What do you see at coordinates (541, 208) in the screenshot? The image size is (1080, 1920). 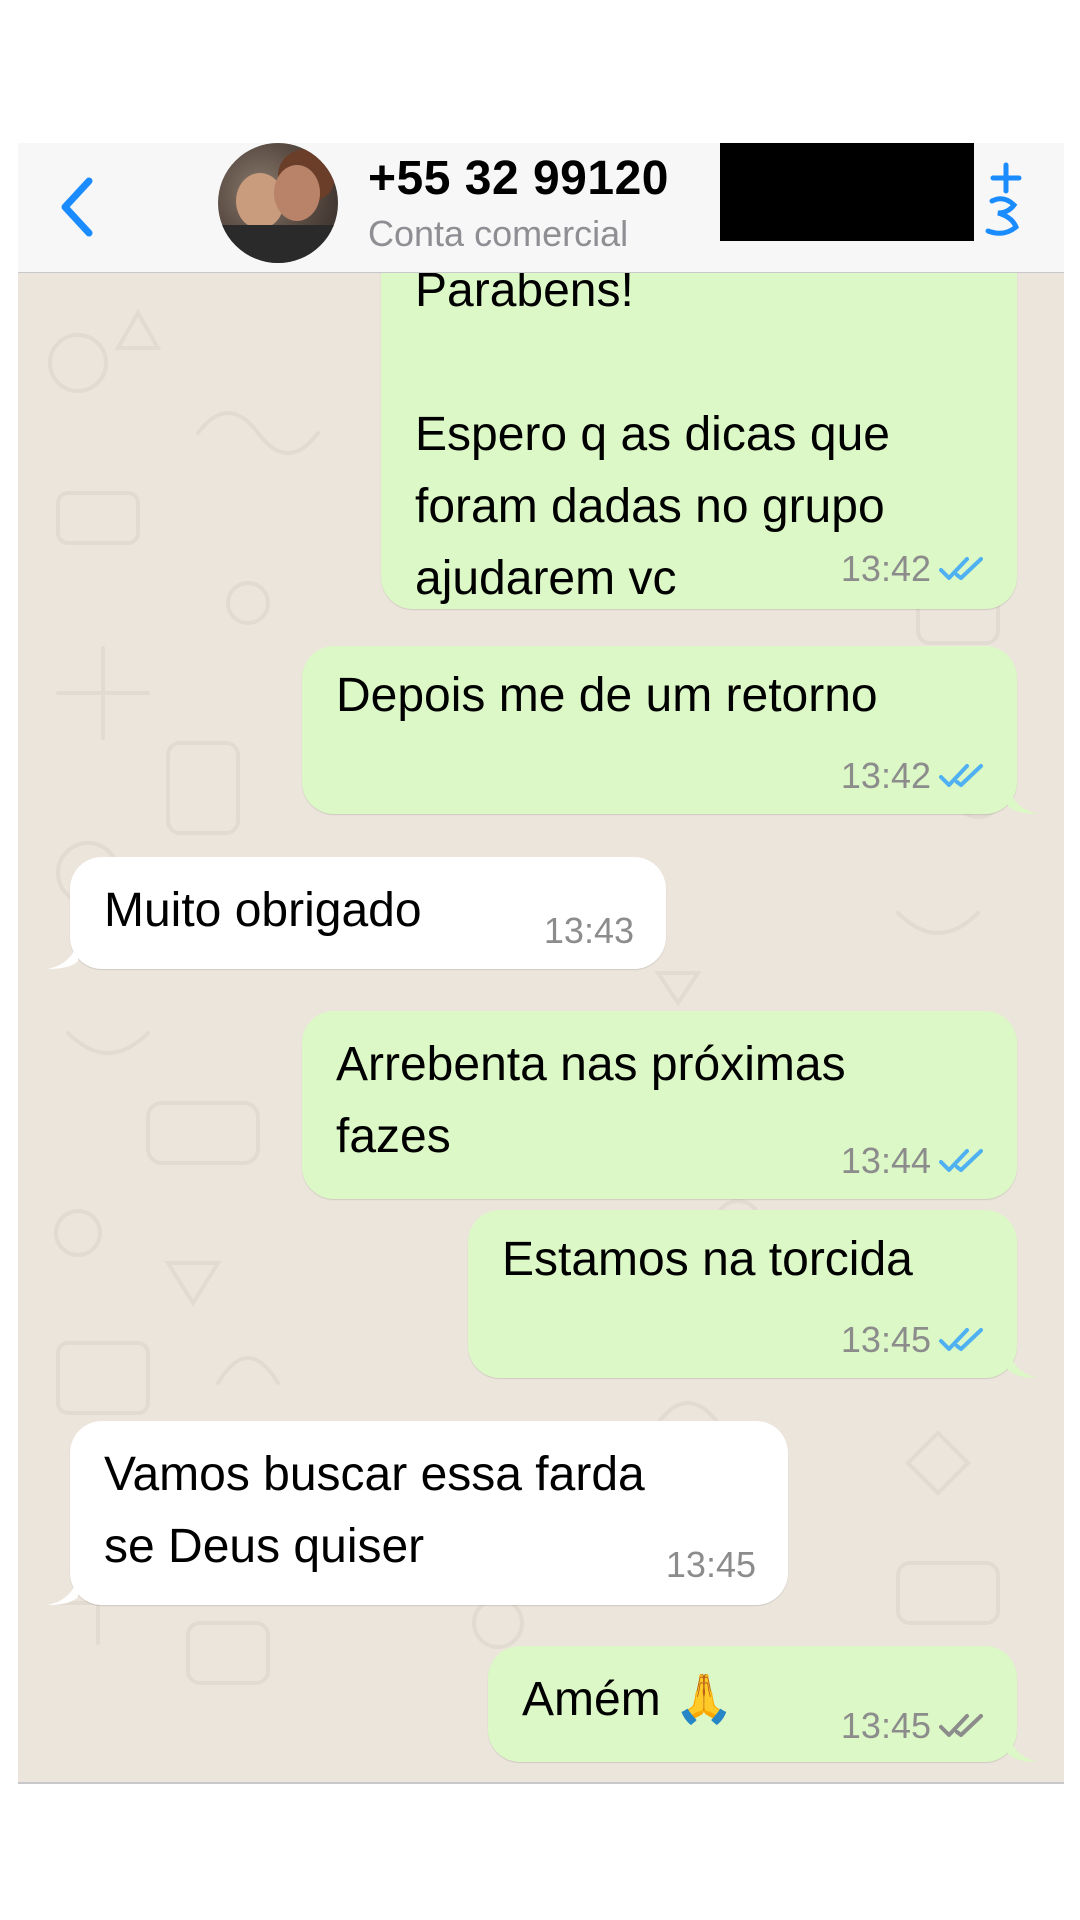 I see `chat-header: +55 32 99120 Conta comercial` at bounding box center [541, 208].